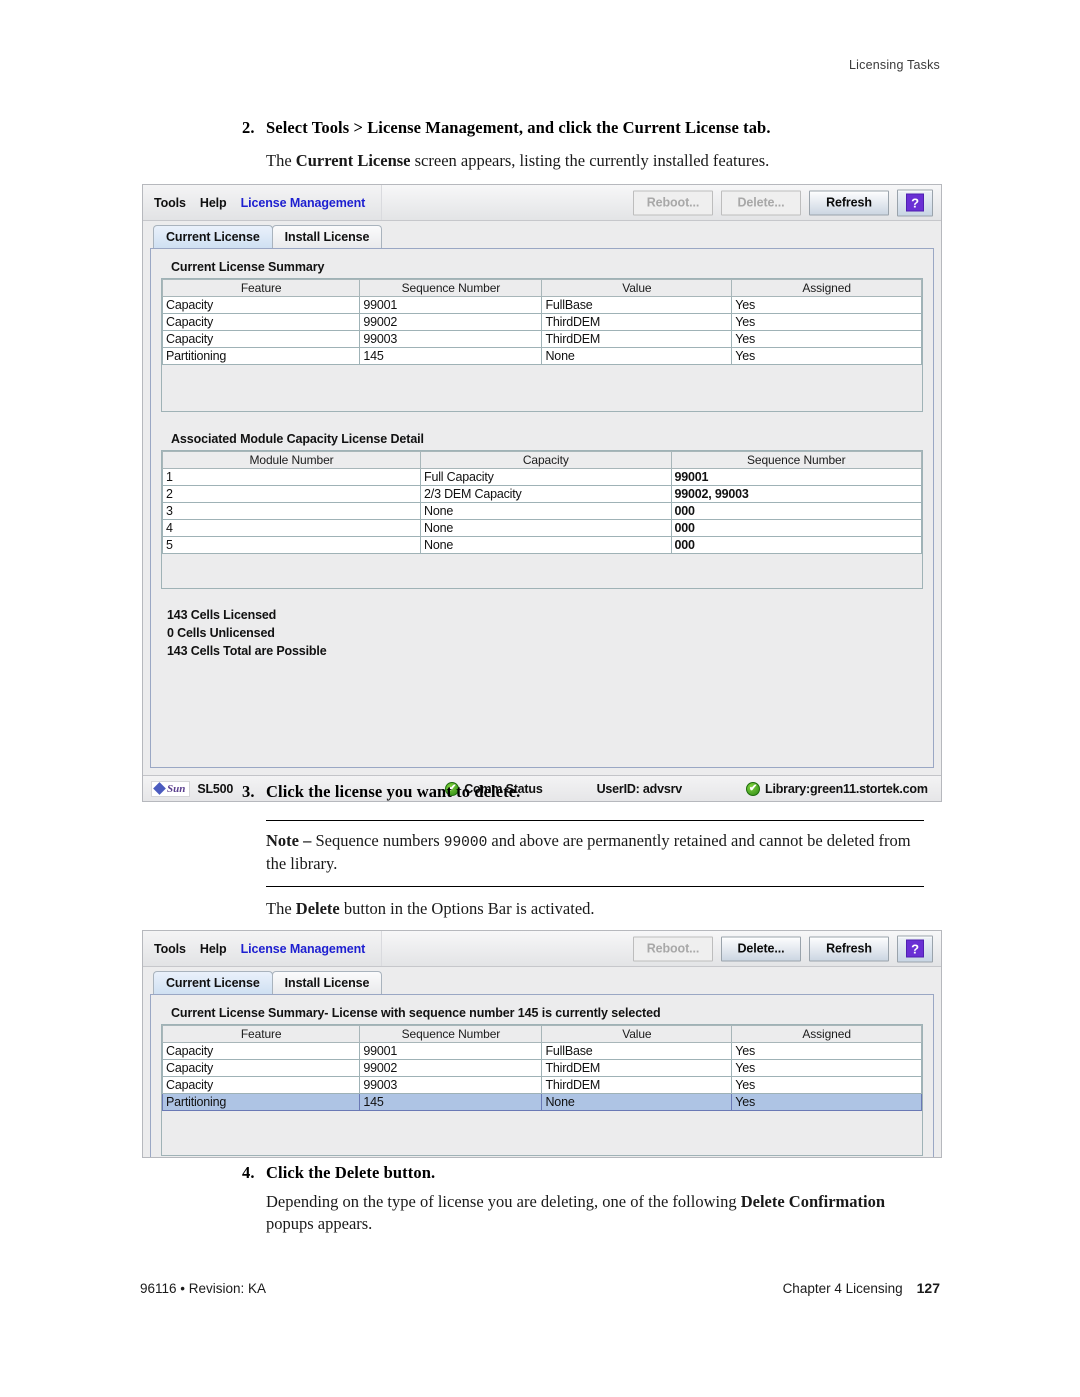  I want to click on table-row: 1 Full Capacity 99001, so click(542, 477).